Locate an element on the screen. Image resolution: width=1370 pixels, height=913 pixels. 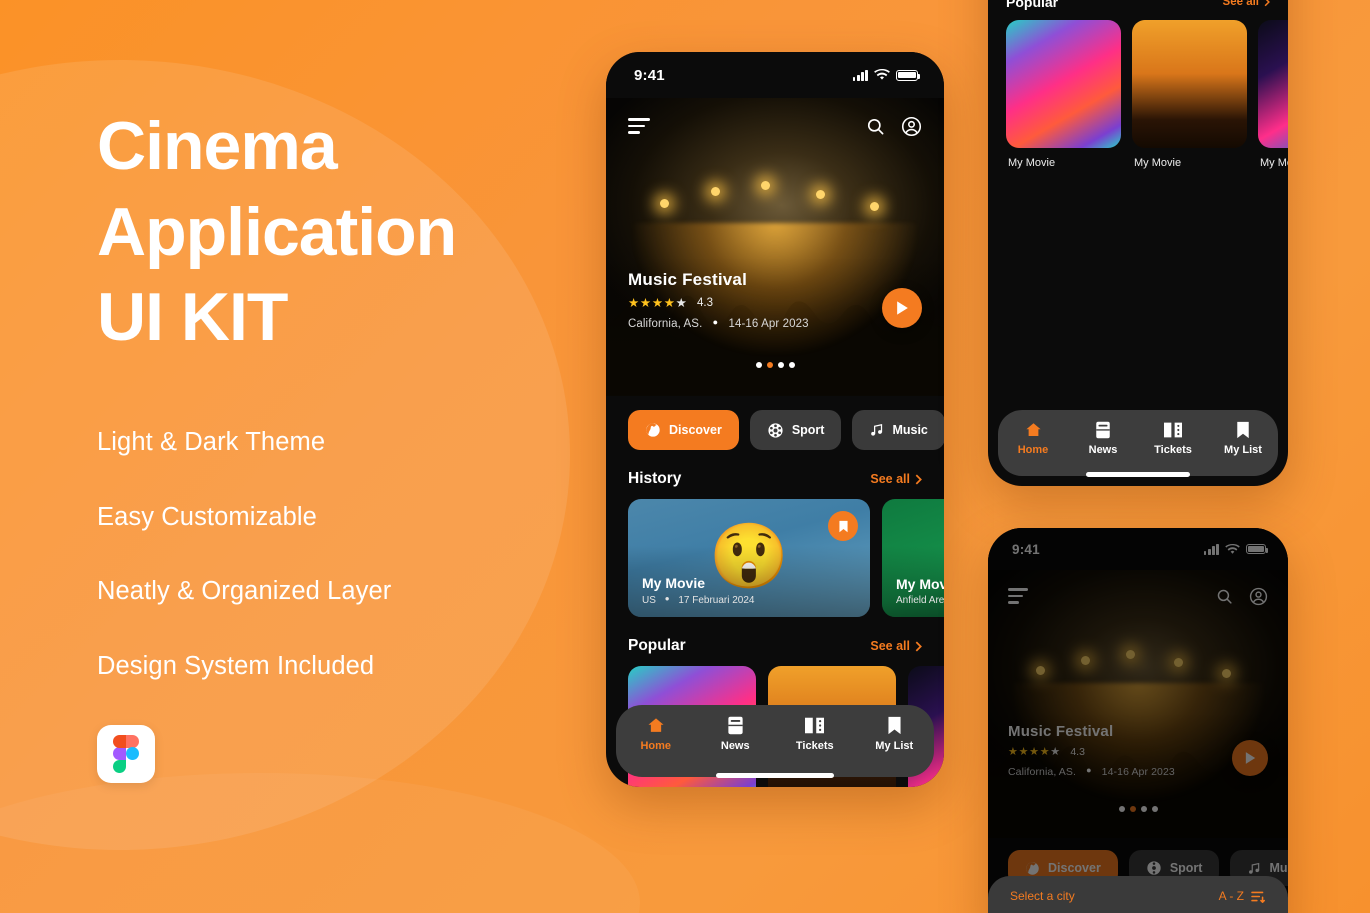
popular-card-row: My Movie My Movie My Movie is located at coordinates (1138, 94).